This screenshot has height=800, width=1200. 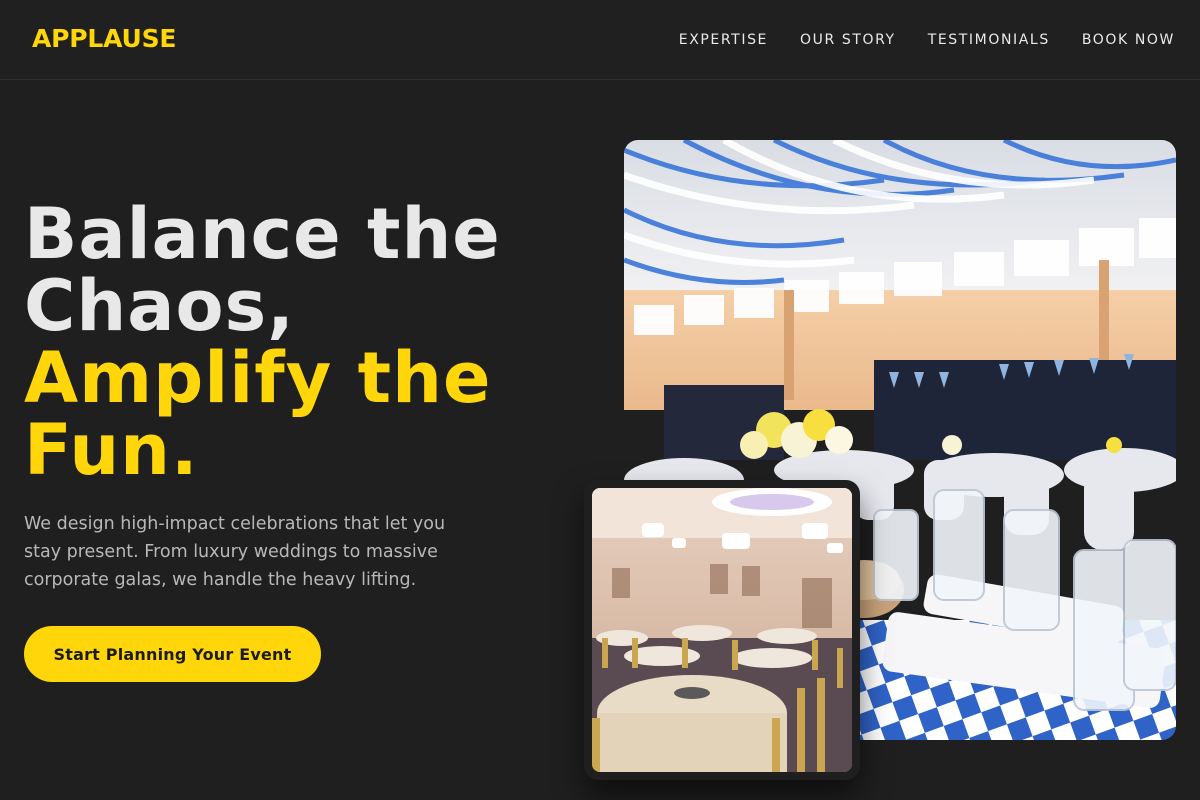 What do you see at coordinates (989, 40) in the screenshot?
I see `nav-item-testimonials: TESTIMONIALS` at bounding box center [989, 40].